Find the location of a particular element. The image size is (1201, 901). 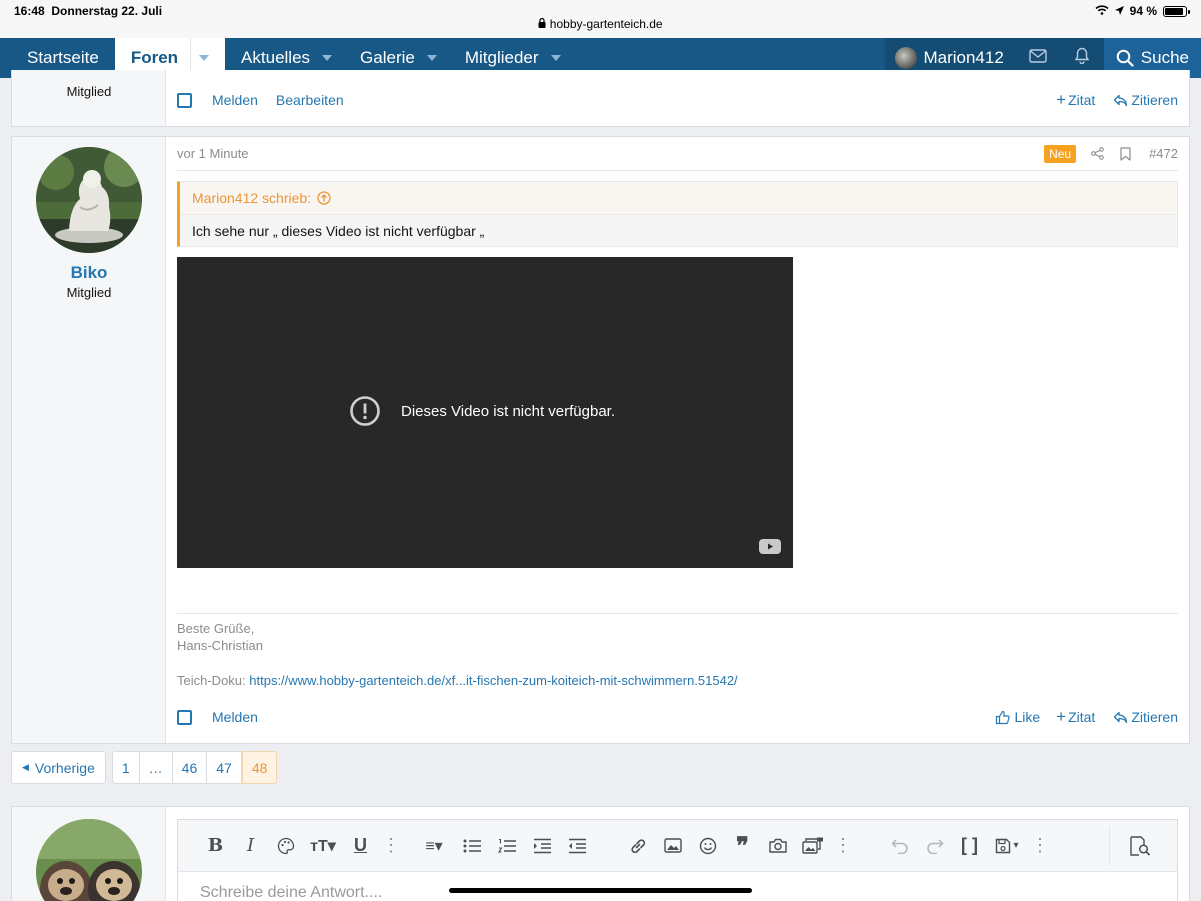

share-icon is located at coordinates (1097, 153).